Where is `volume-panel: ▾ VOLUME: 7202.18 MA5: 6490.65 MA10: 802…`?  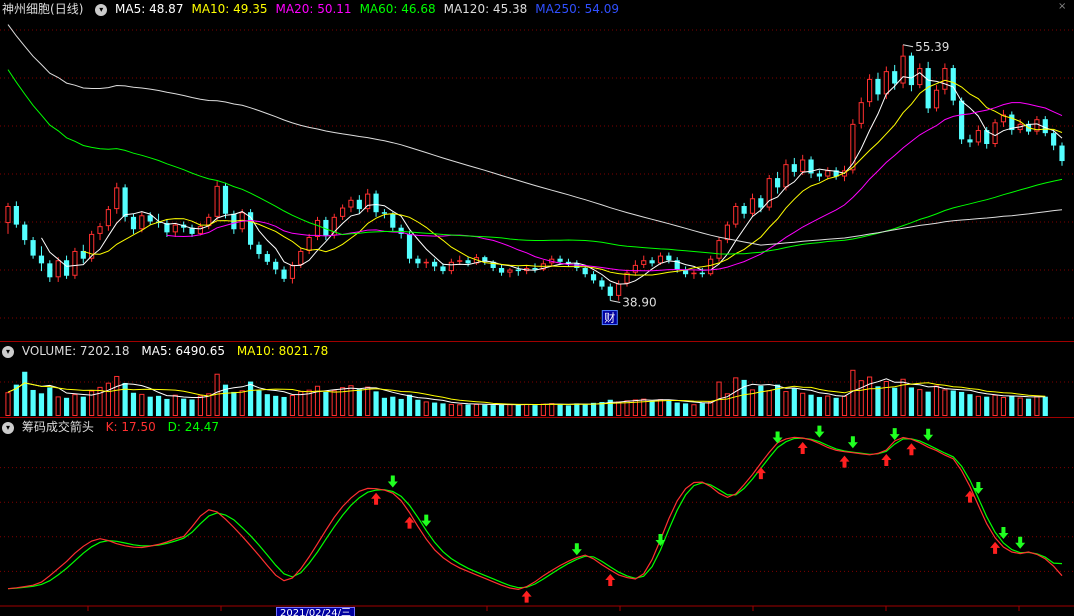
volume-panel: ▾ VOLUME: 7202.18 MA5: 6490.65 MA10: 802… is located at coordinates (537, 379).